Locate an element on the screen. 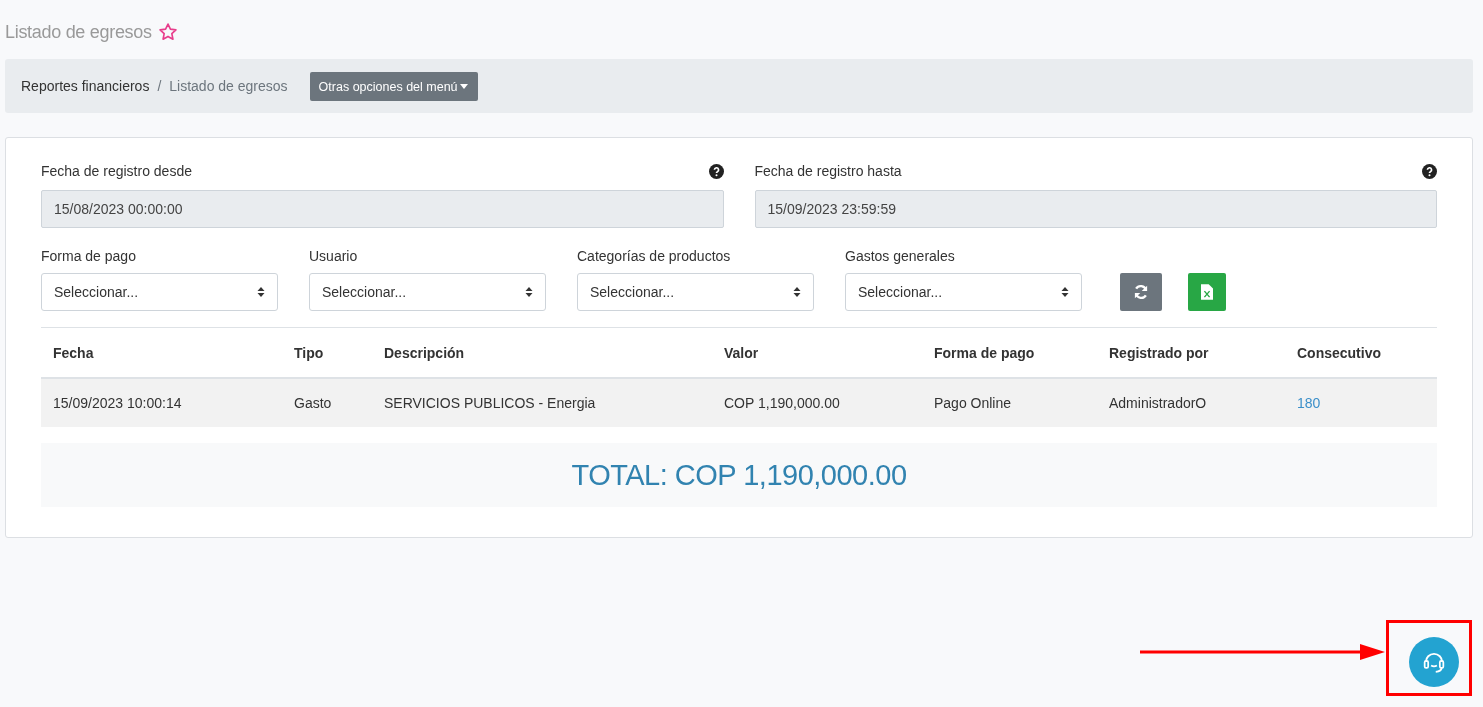 The height and width of the screenshot is (707, 1483). column-header: Valor is located at coordinates (741, 352).